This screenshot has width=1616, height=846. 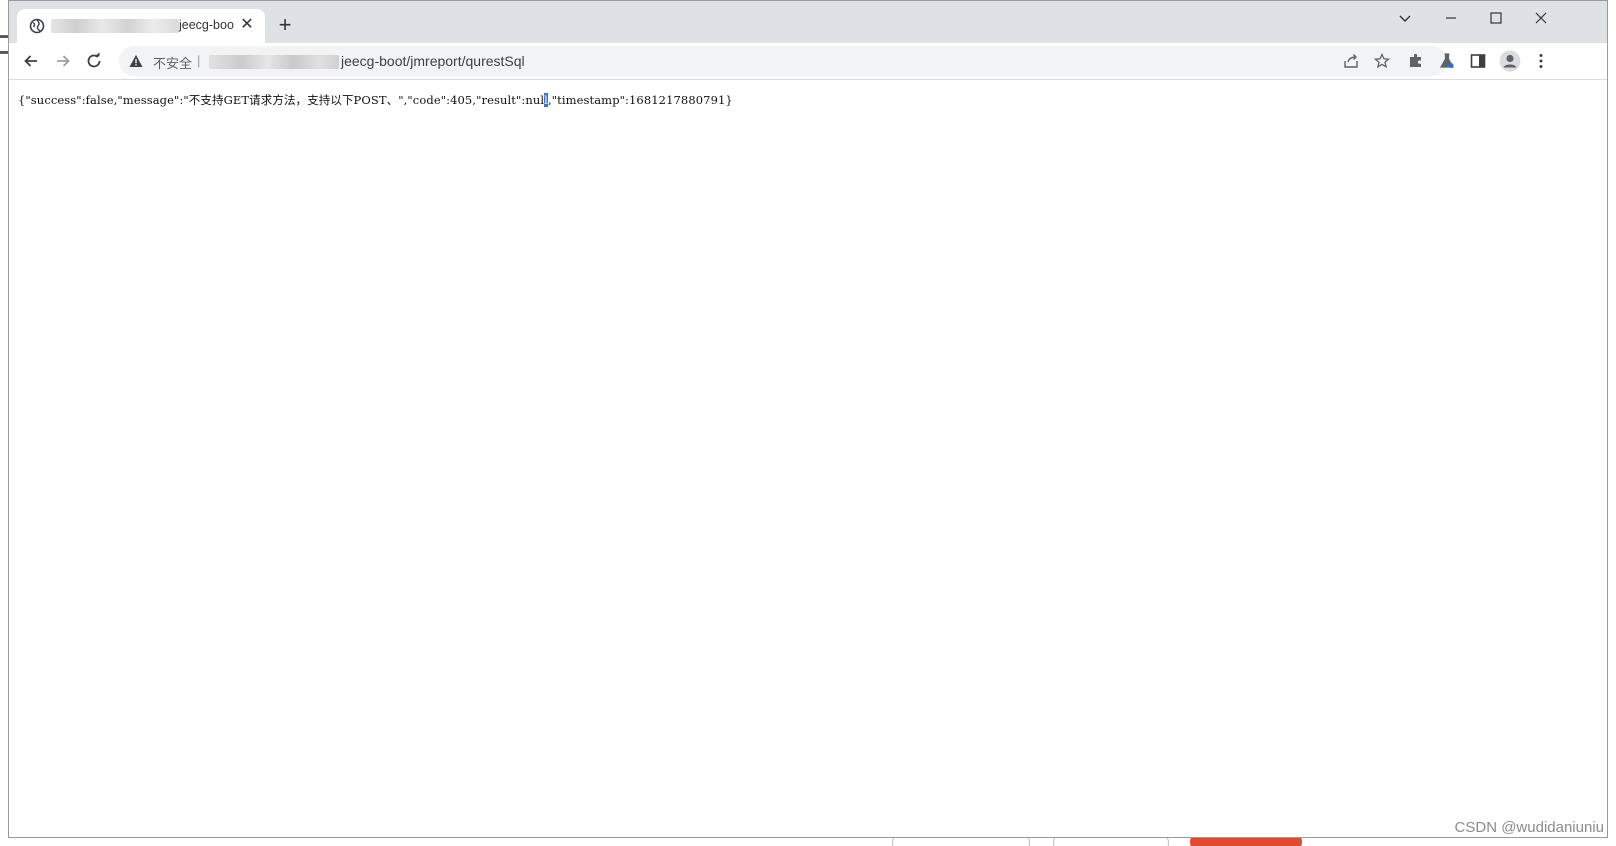 I want to click on puzzle-icon, so click(x=1416, y=61).